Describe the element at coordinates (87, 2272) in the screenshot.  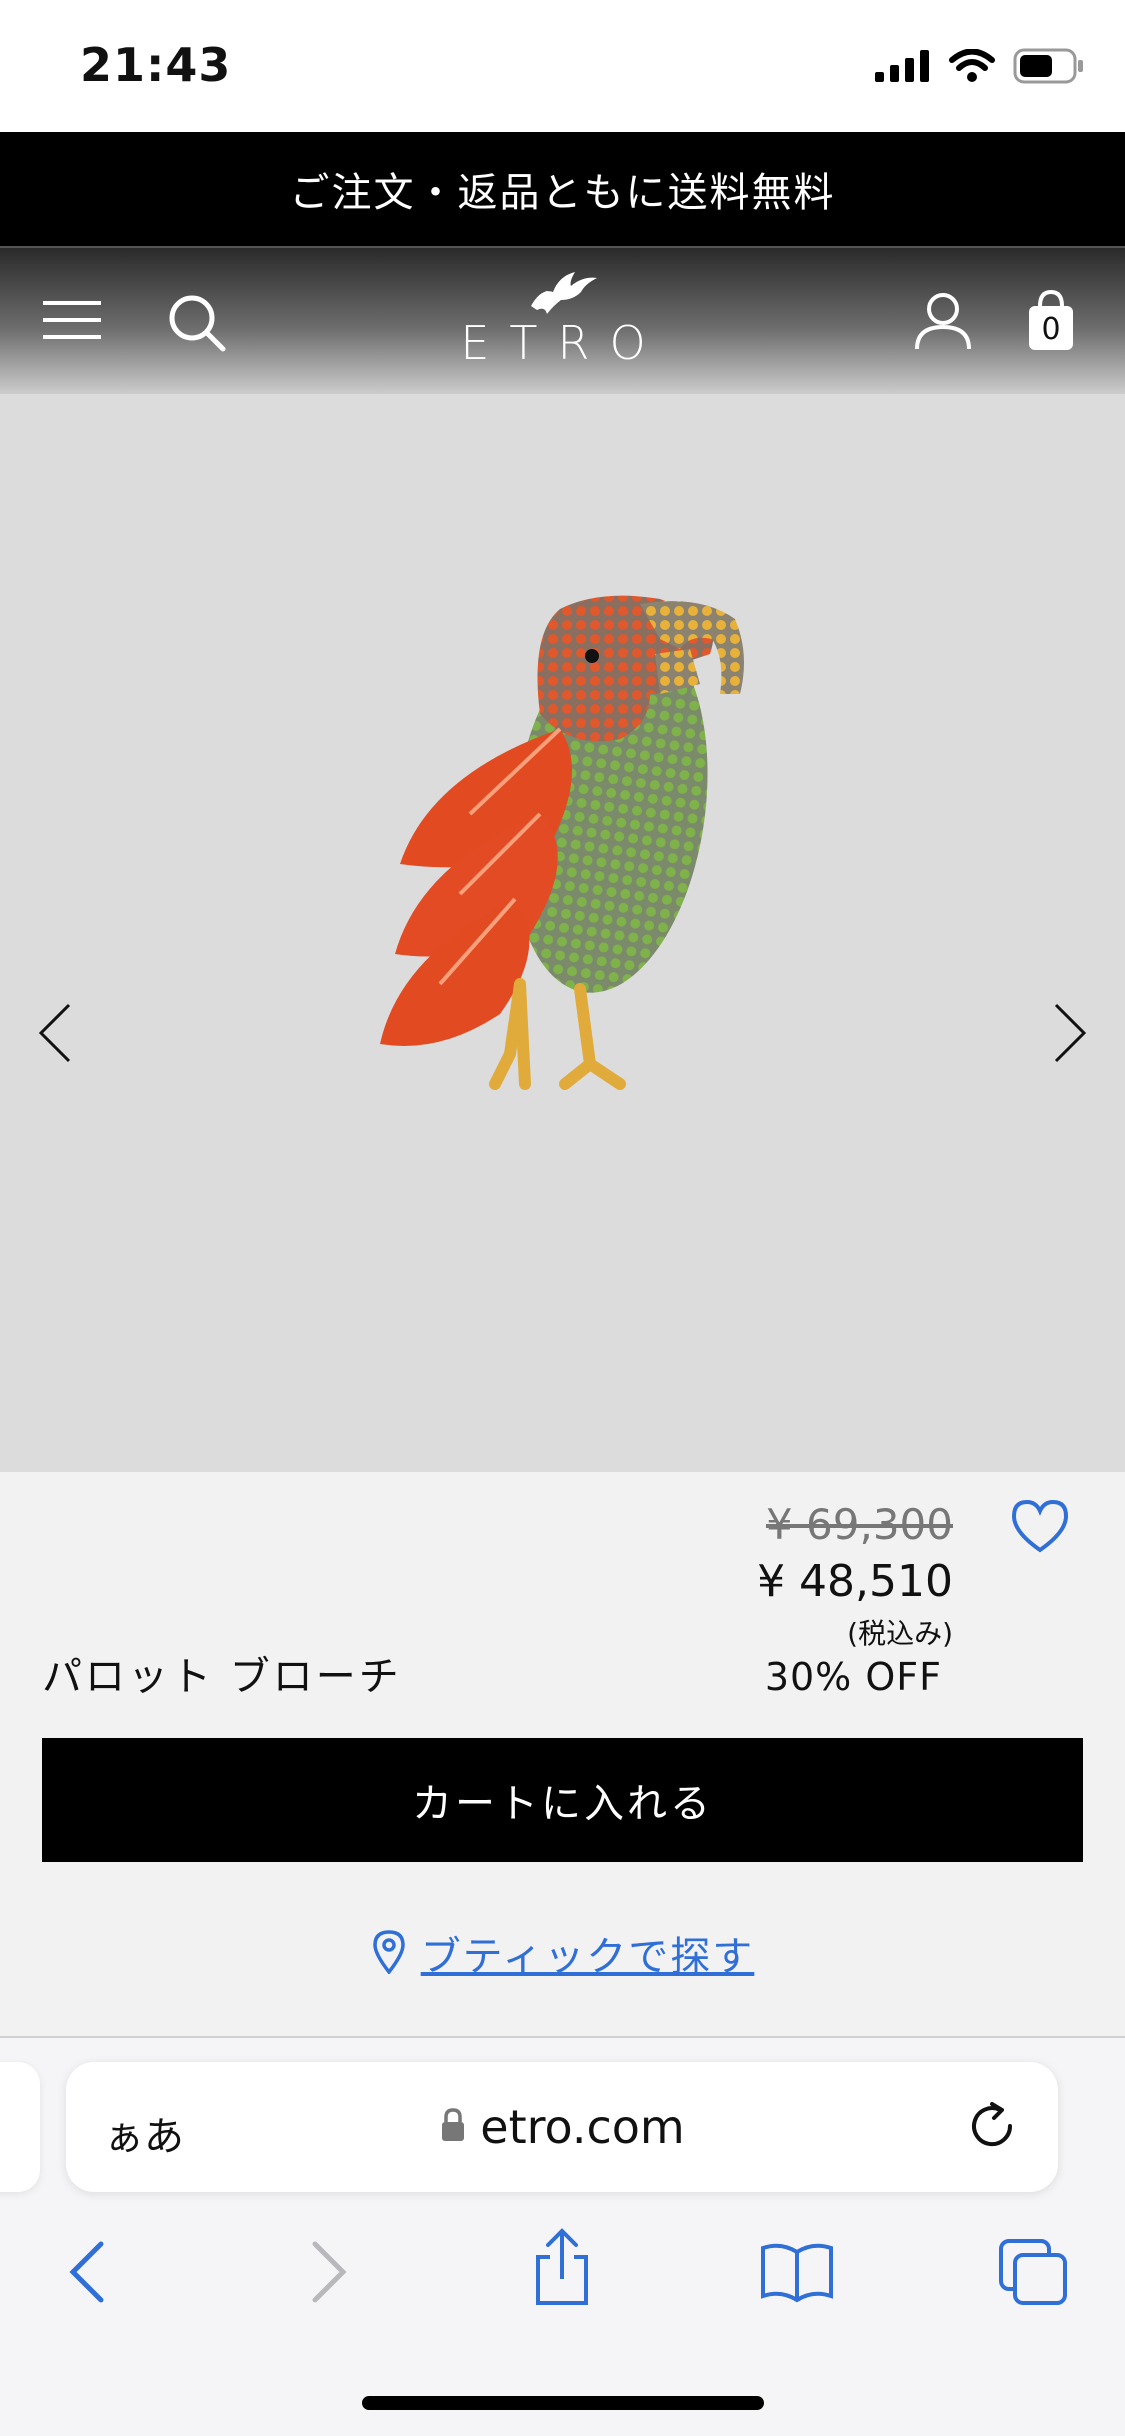
I see `back-icon` at that location.